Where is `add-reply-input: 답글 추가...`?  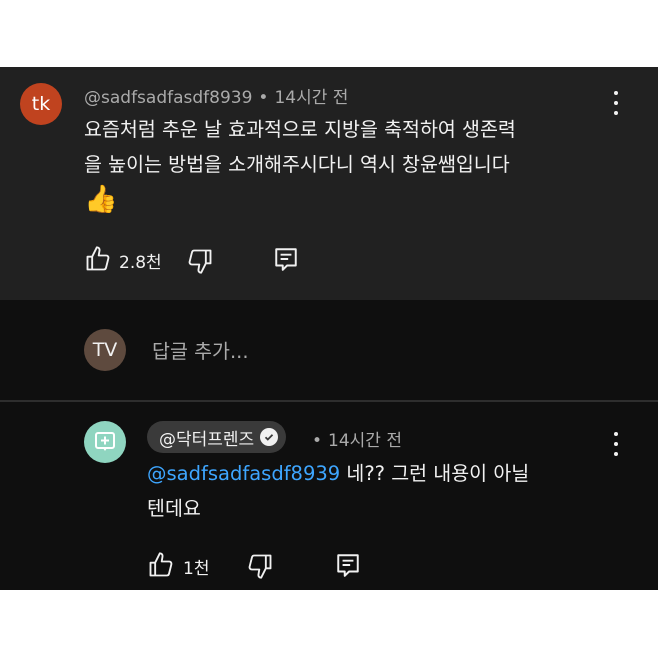
add-reply-input: 답글 추가... is located at coordinates (200, 349).